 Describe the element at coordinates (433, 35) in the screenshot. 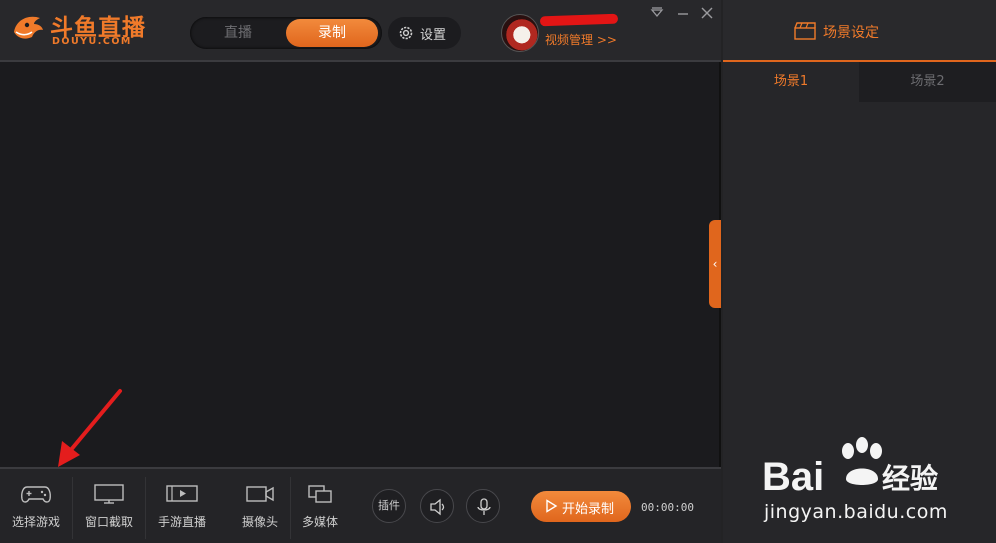

I see `settings-label: 设置` at that location.